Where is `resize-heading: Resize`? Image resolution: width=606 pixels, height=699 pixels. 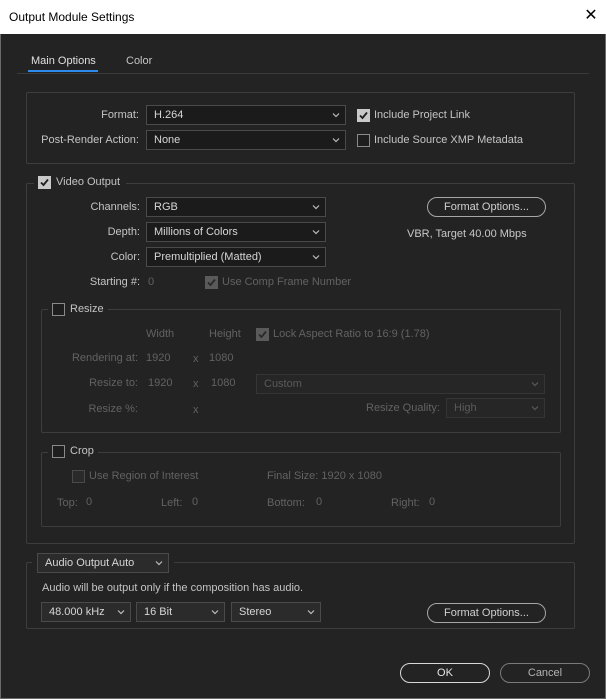
resize-heading: Resize is located at coordinates (87, 309).